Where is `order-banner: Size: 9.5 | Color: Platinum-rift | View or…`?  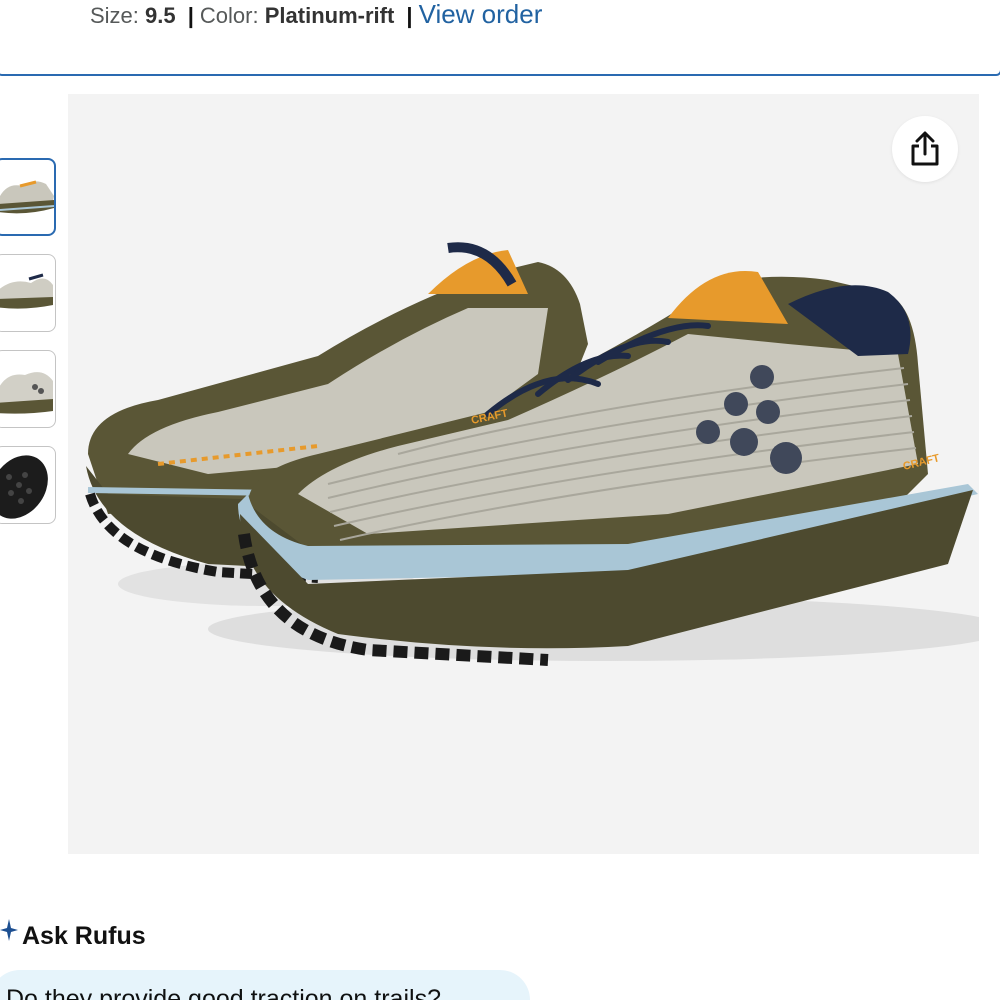
order-banner: Size: 9.5 | Color: Platinum-rift | View or… is located at coordinates (500, 38).